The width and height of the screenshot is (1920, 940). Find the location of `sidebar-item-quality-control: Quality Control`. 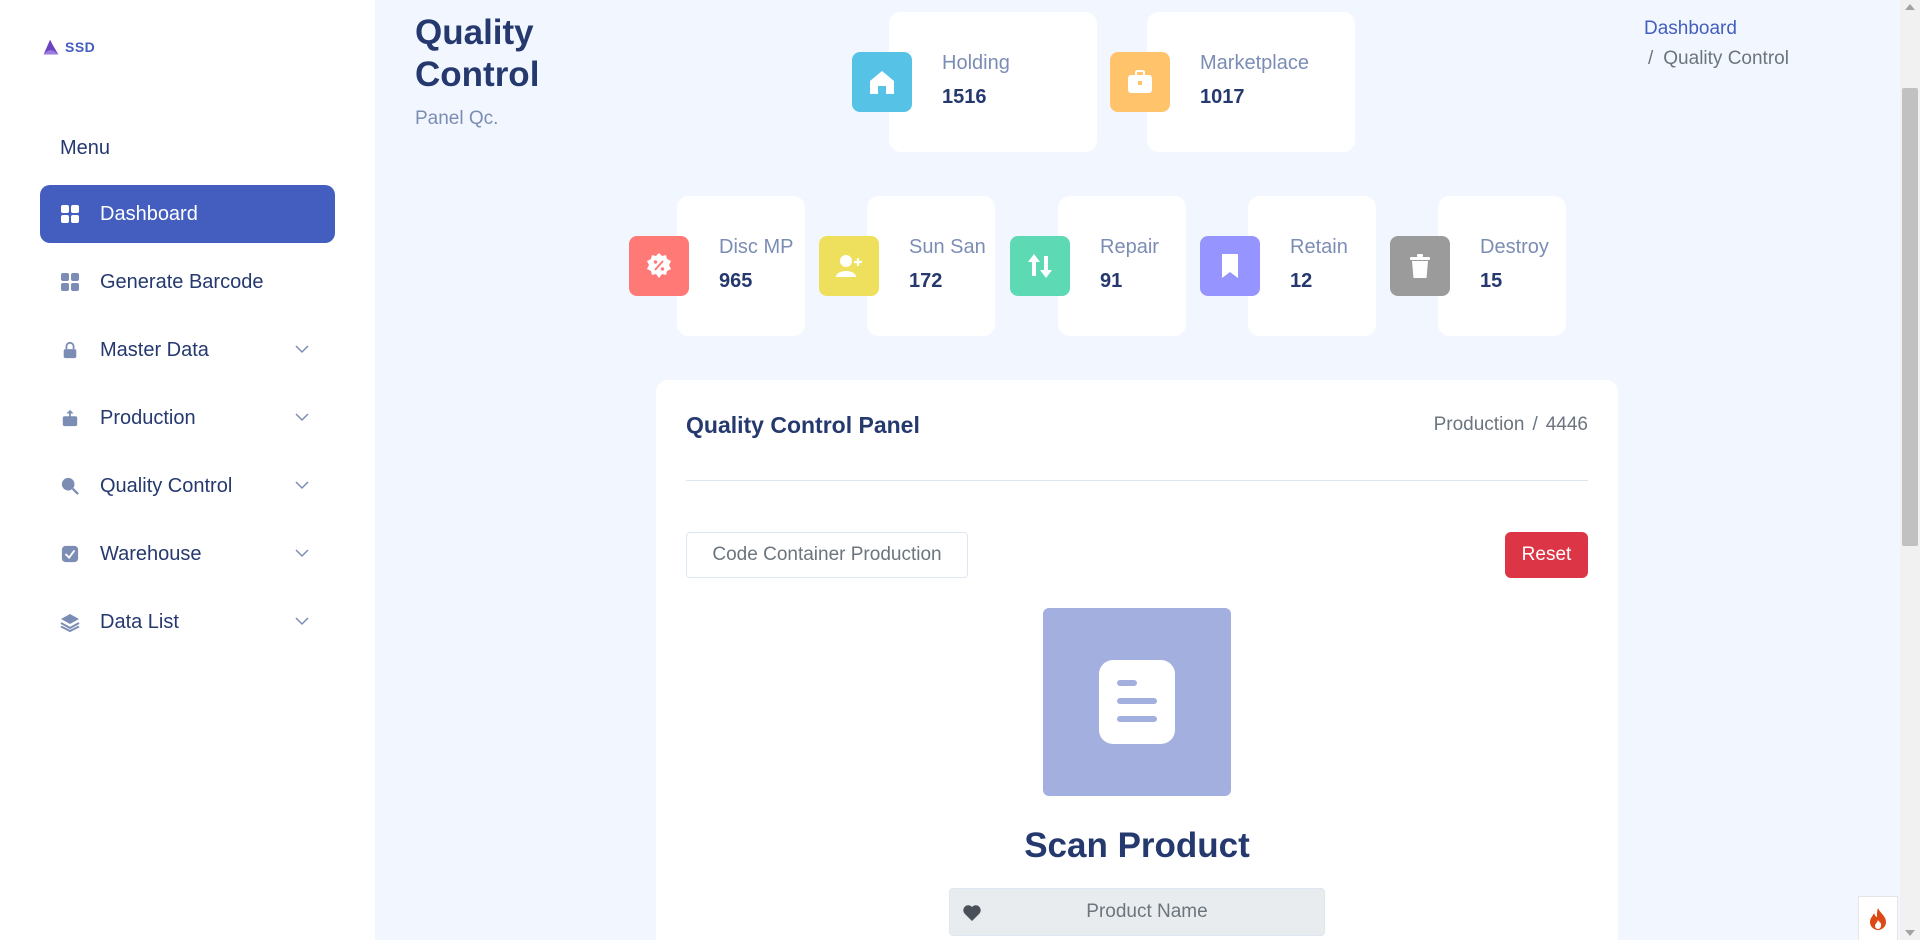

sidebar-item-quality-control: Quality Control is located at coordinates (187, 486).